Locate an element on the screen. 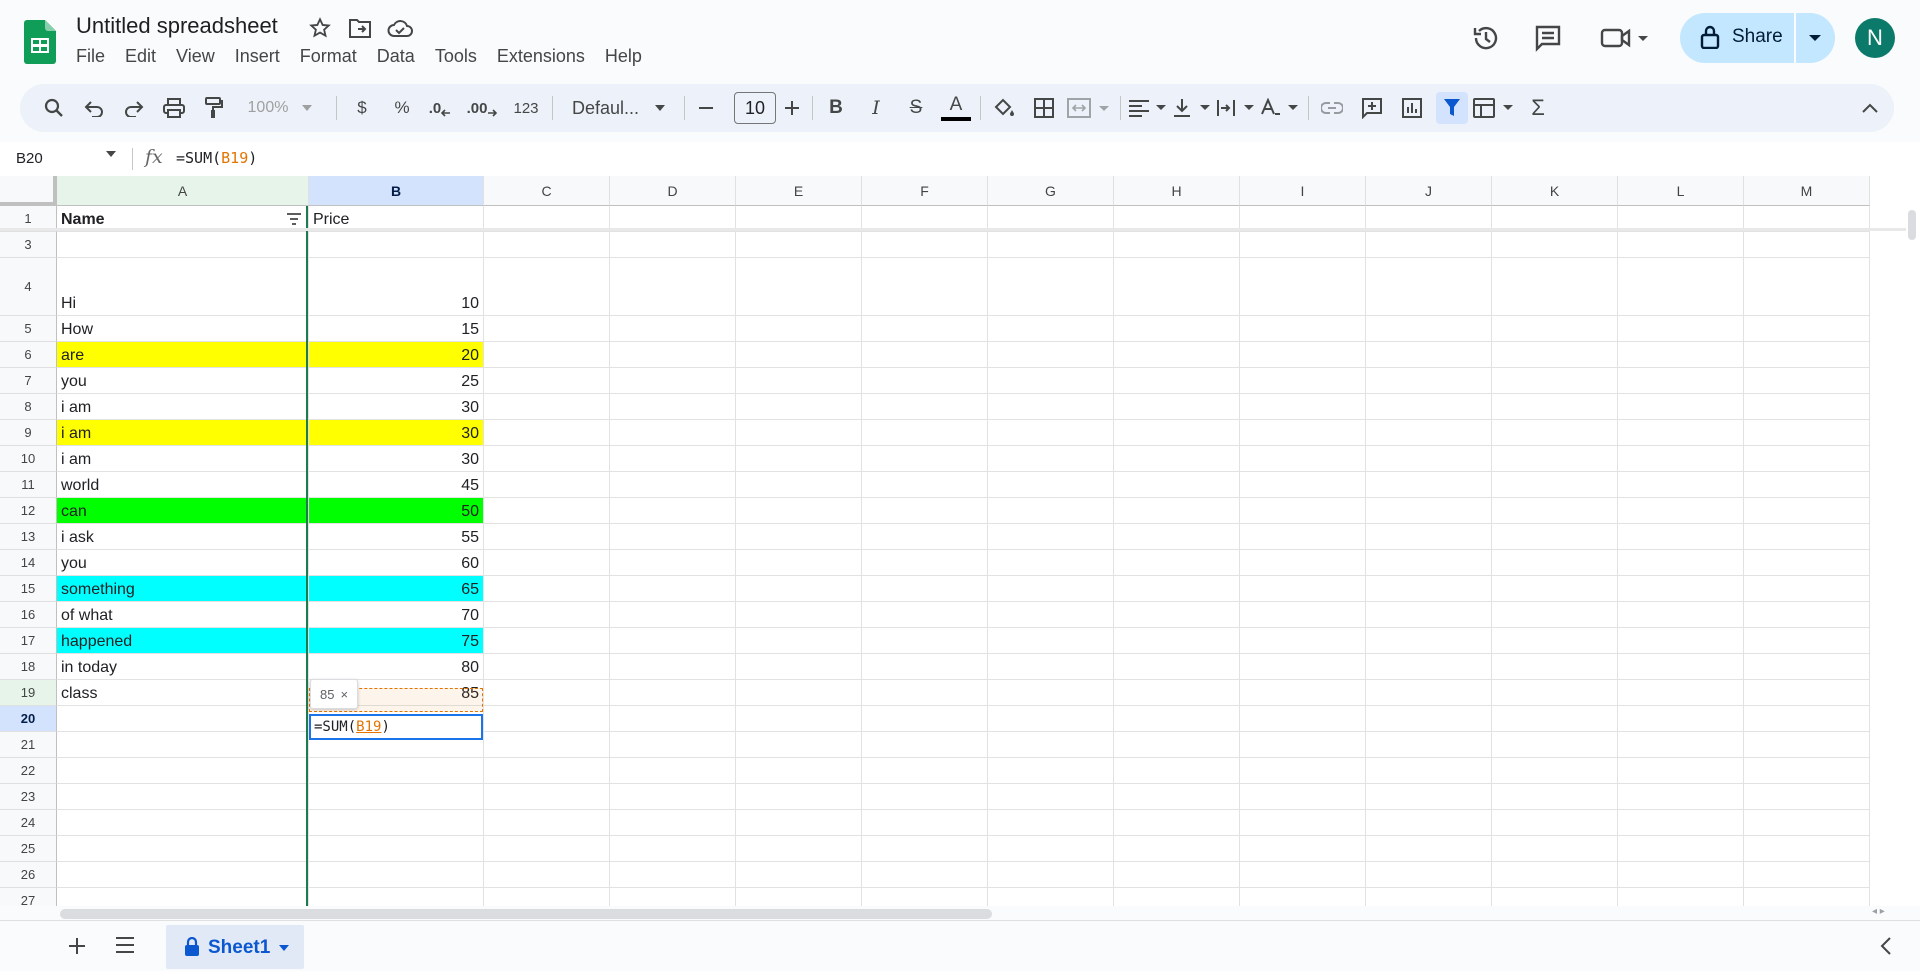  menu-format: Format is located at coordinates (328, 56).